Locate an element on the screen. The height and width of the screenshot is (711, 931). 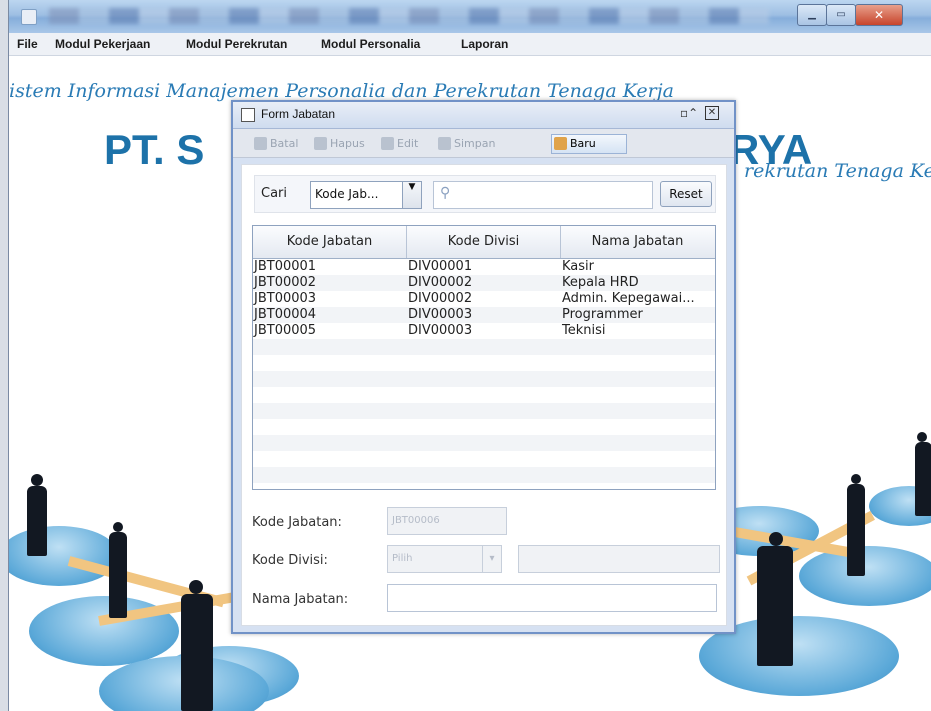
window-title-blurred is located at coordinates (409, 16).